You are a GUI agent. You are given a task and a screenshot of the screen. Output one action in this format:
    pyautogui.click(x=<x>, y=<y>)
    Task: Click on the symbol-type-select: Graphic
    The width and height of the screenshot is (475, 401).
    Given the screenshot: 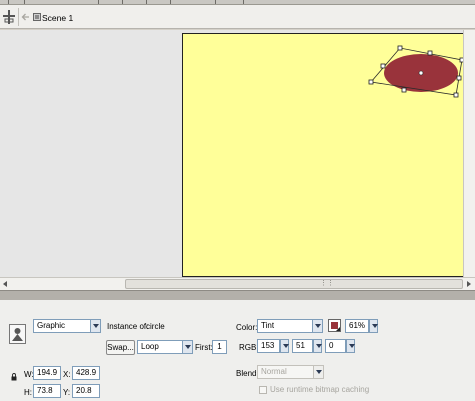 What is the action you would take?
    pyautogui.click(x=62, y=326)
    